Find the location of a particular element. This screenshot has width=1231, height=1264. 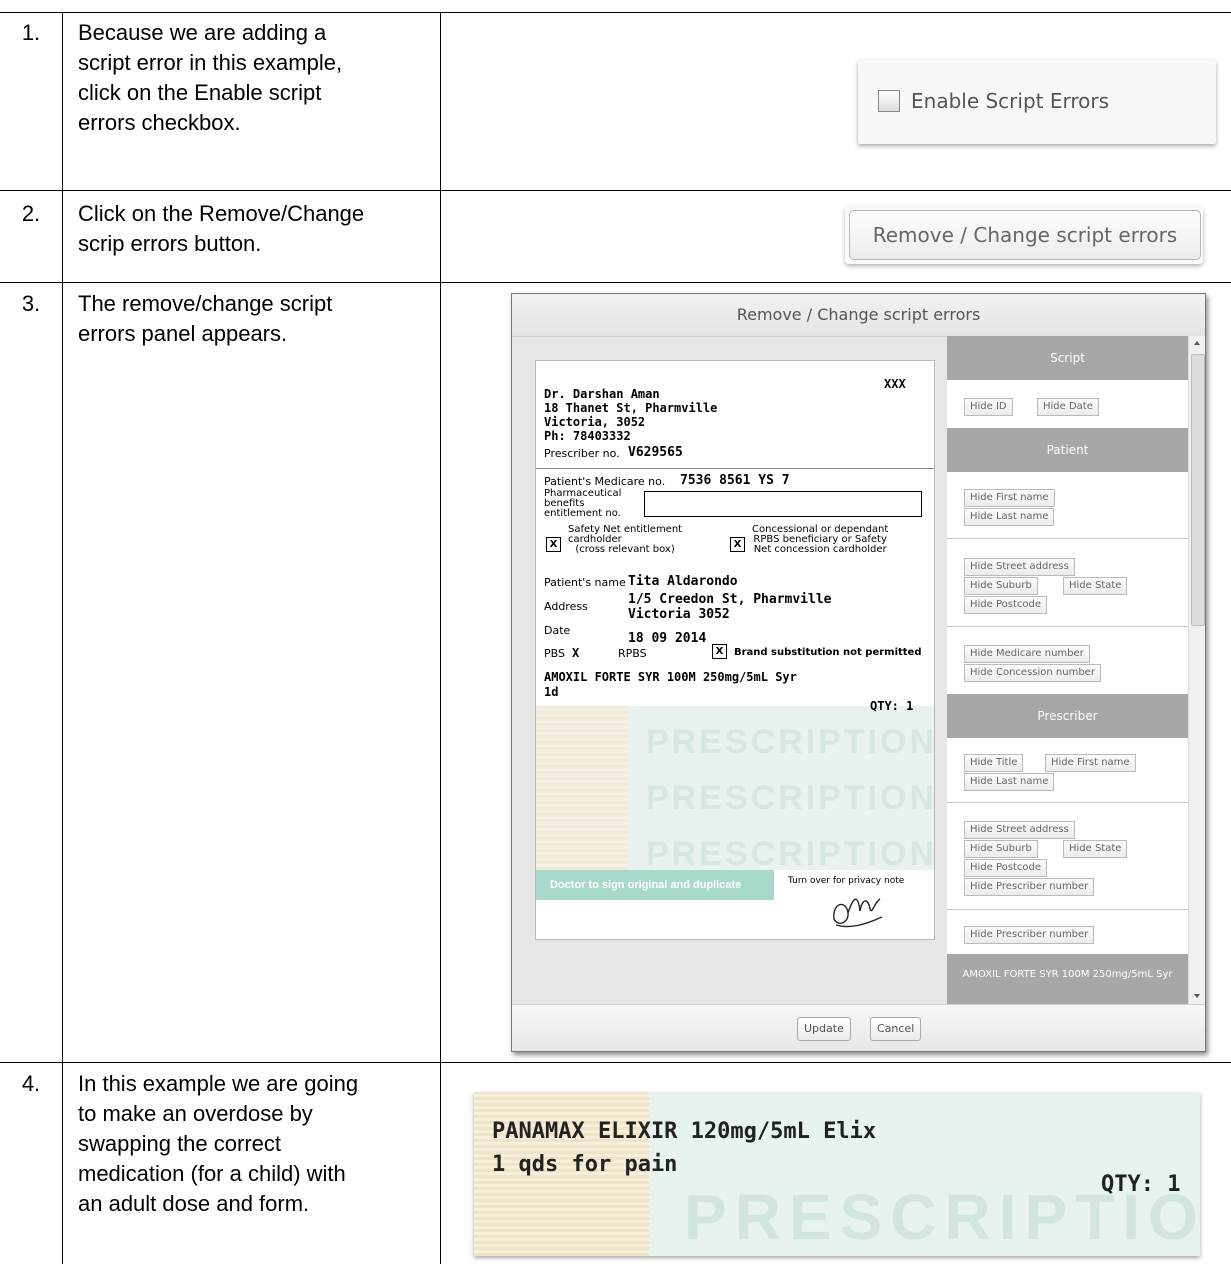

enable-script-errors-crop: Enable Script Errors is located at coordinates (1037, 102).